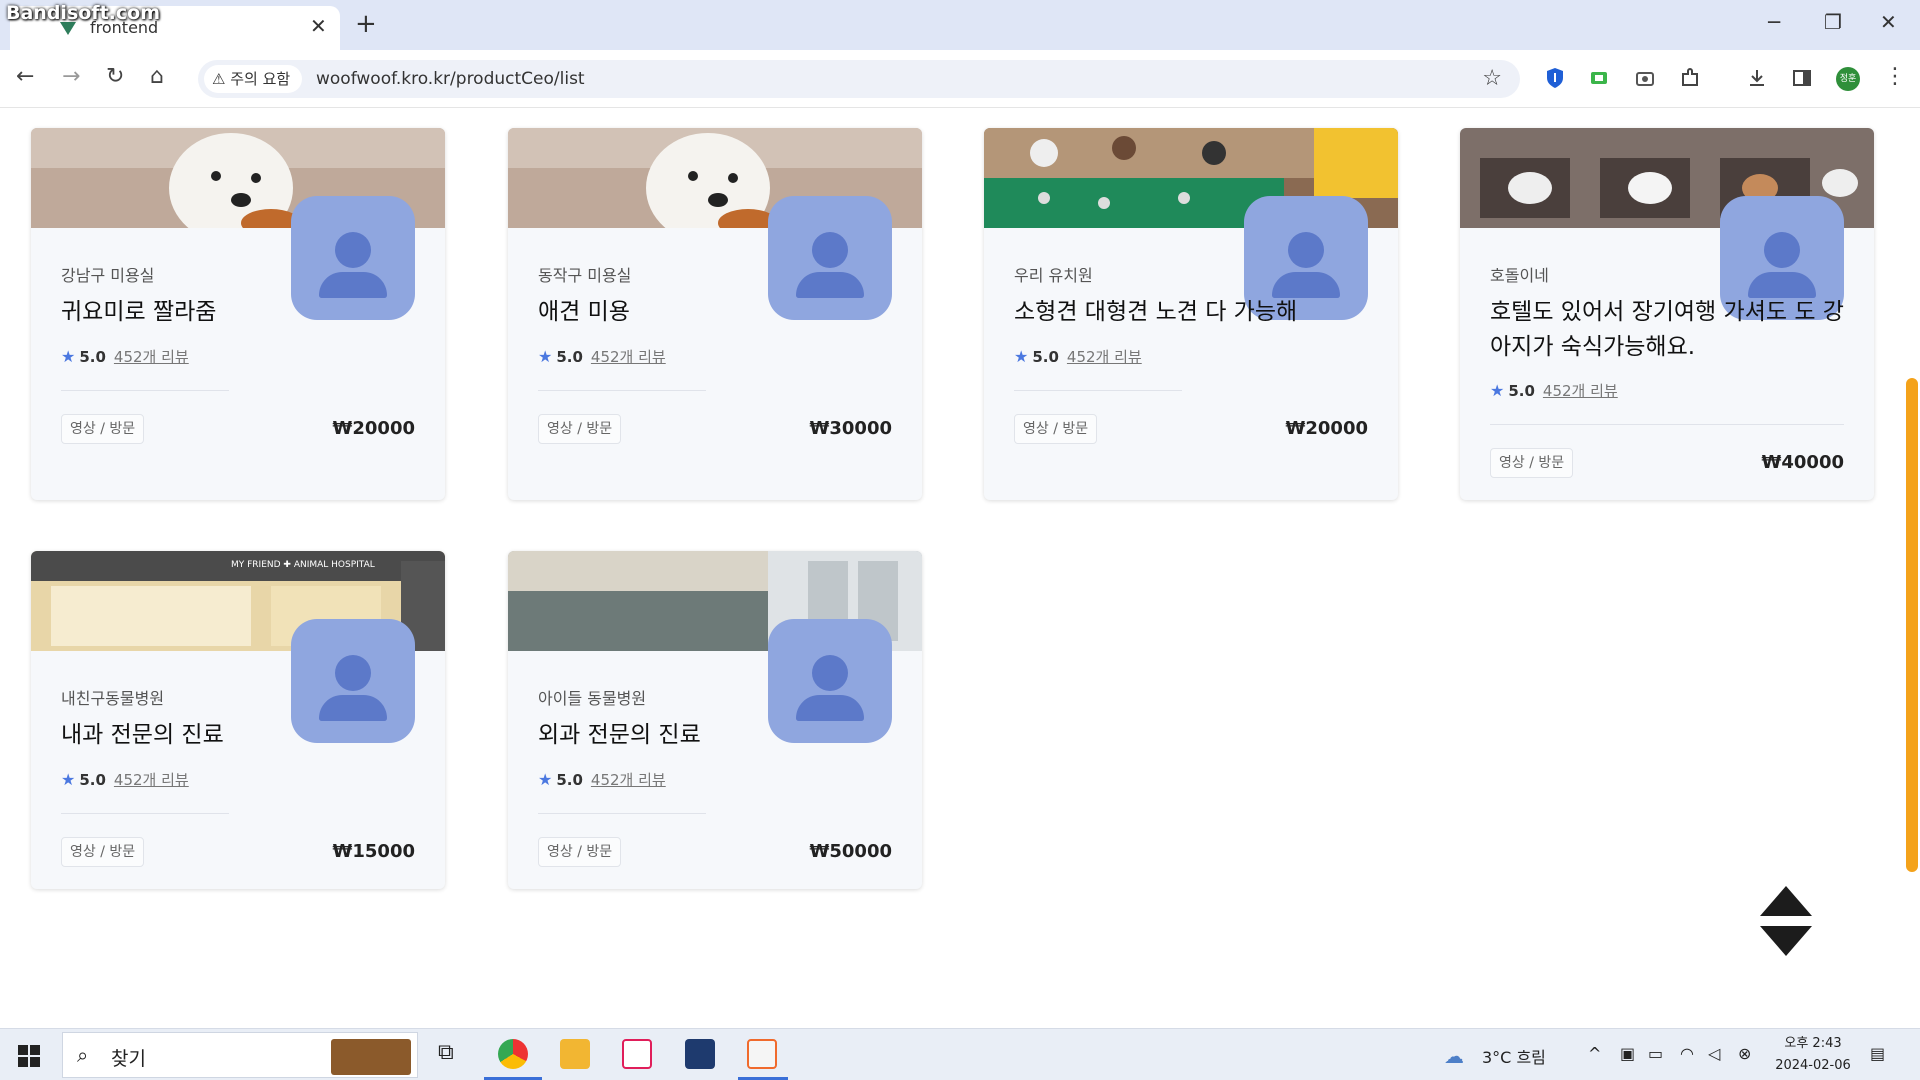  I want to click on card-price: ₩20000, so click(373, 428).